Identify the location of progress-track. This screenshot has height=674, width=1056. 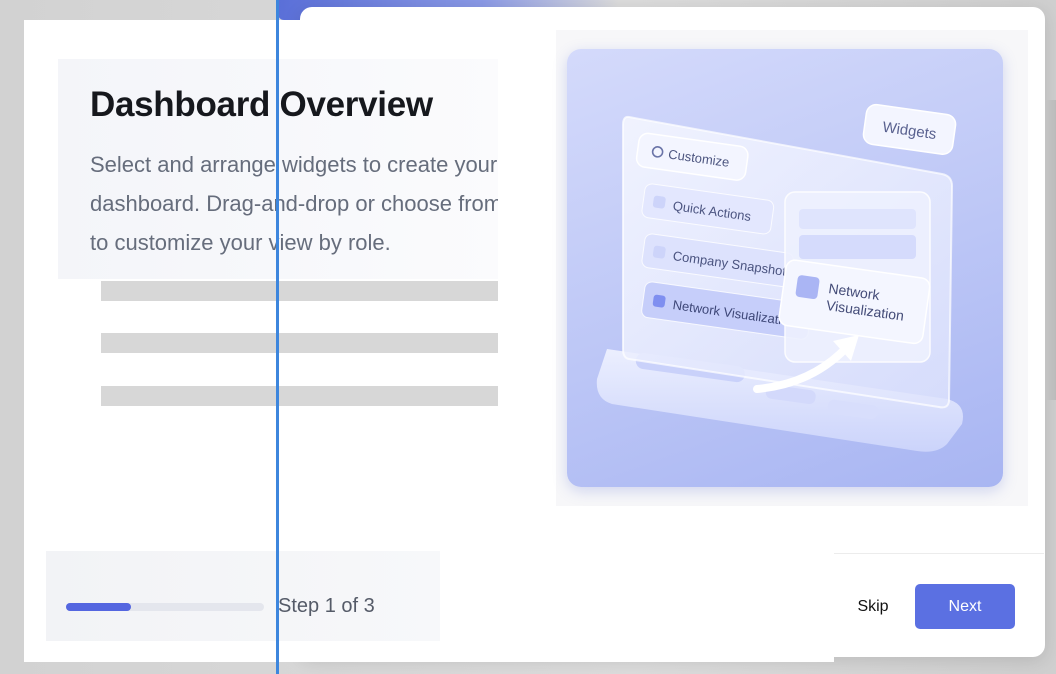
(165, 607).